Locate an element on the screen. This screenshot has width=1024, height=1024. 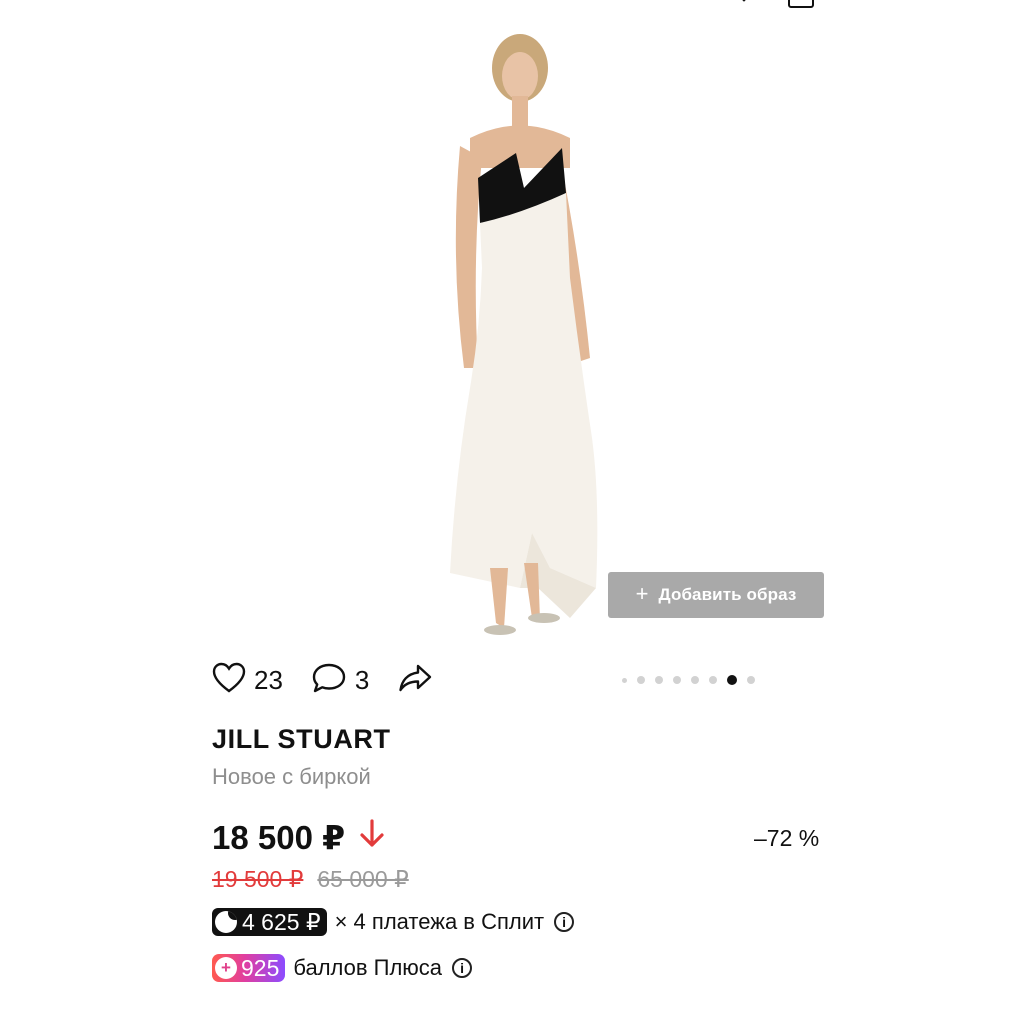
heart-icon is located at coordinates (229, 680).